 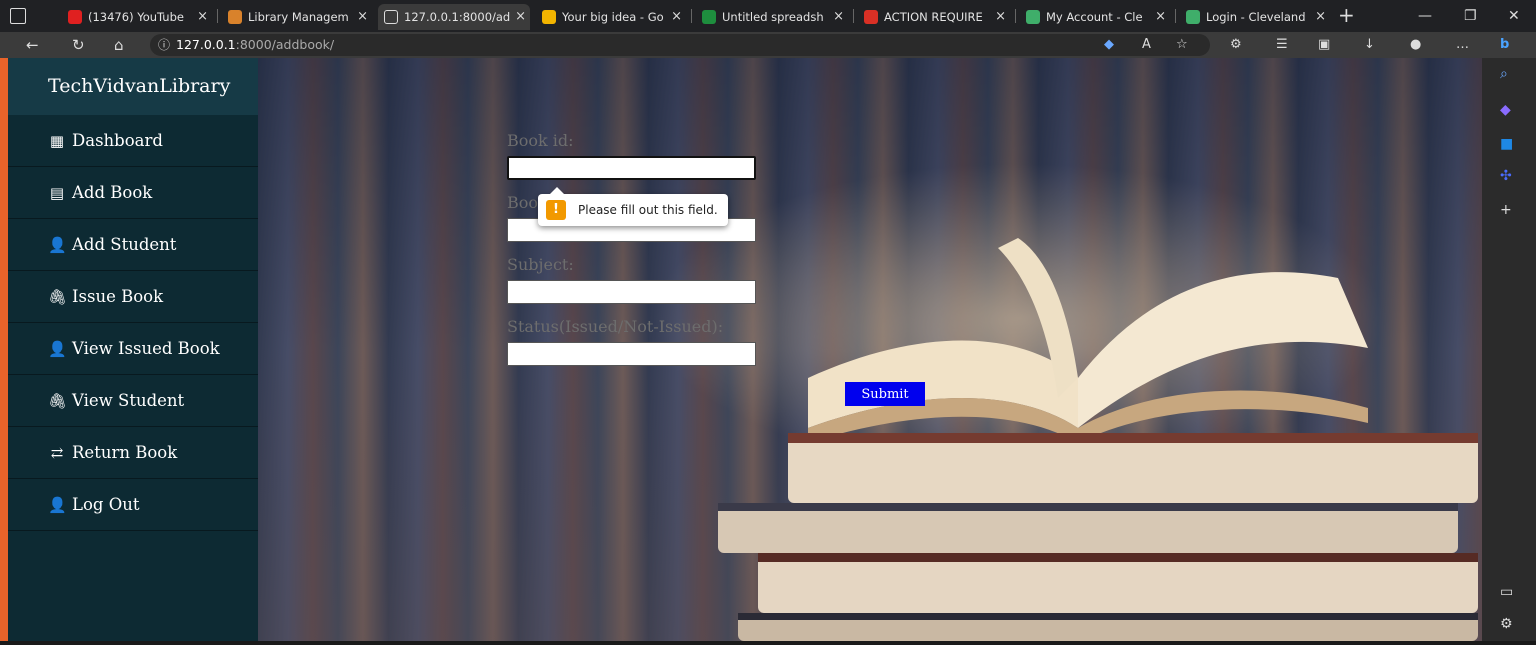 What do you see at coordinates (285, 44) in the screenshot?
I see `url-path: :8000/addbook/` at bounding box center [285, 44].